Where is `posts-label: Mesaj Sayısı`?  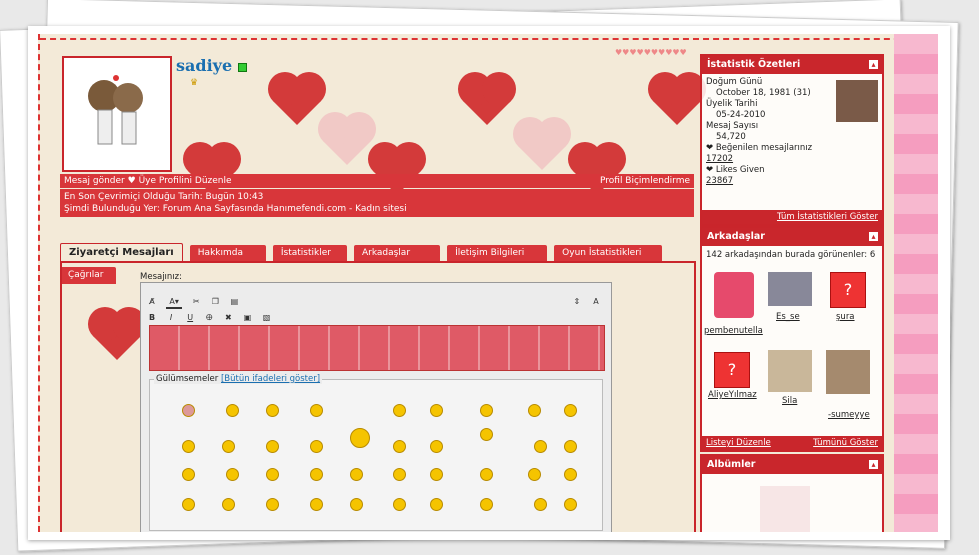
posts-label: Mesaj Sayısı is located at coordinates (732, 126).